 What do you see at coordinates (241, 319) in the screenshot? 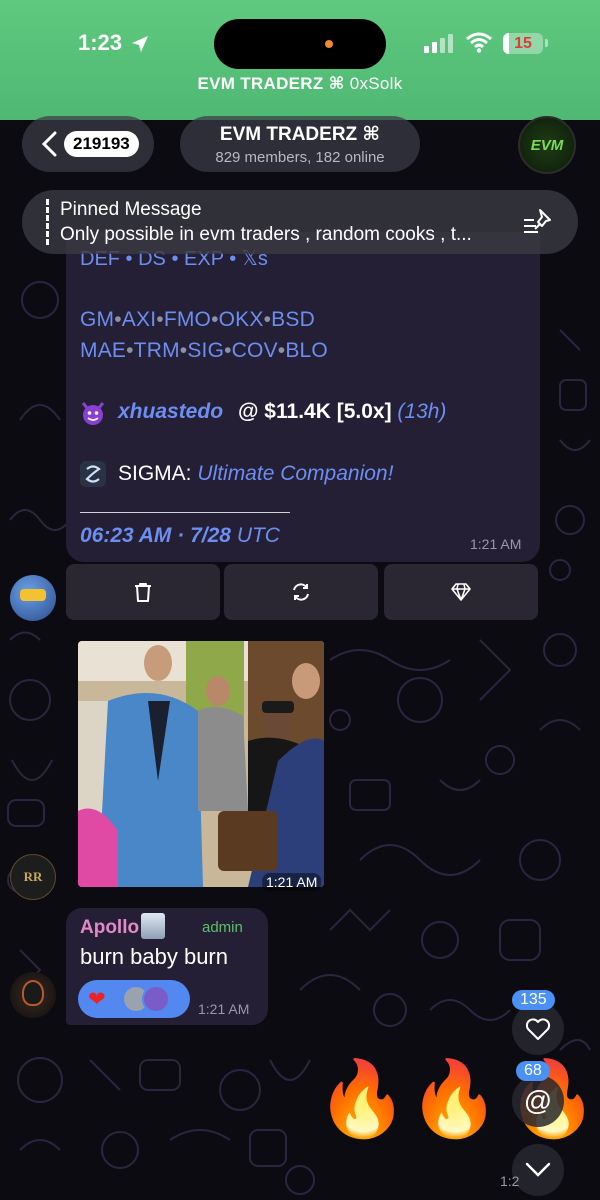
I see `link-okx: OKX` at bounding box center [241, 319].